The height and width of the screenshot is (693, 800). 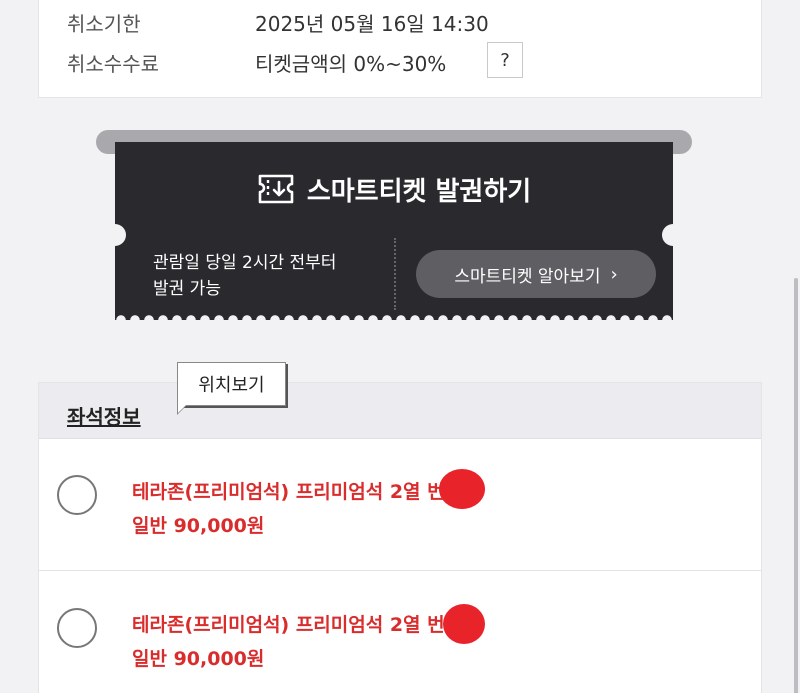 What do you see at coordinates (419, 191) in the screenshot?
I see `smart-ticket-title-text: 스마트티켓 발권하기` at bounding box center [419, 191].